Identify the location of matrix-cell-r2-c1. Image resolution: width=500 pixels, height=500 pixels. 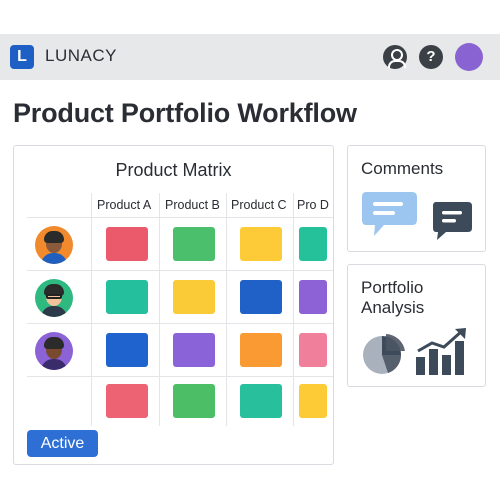
(127, 297).